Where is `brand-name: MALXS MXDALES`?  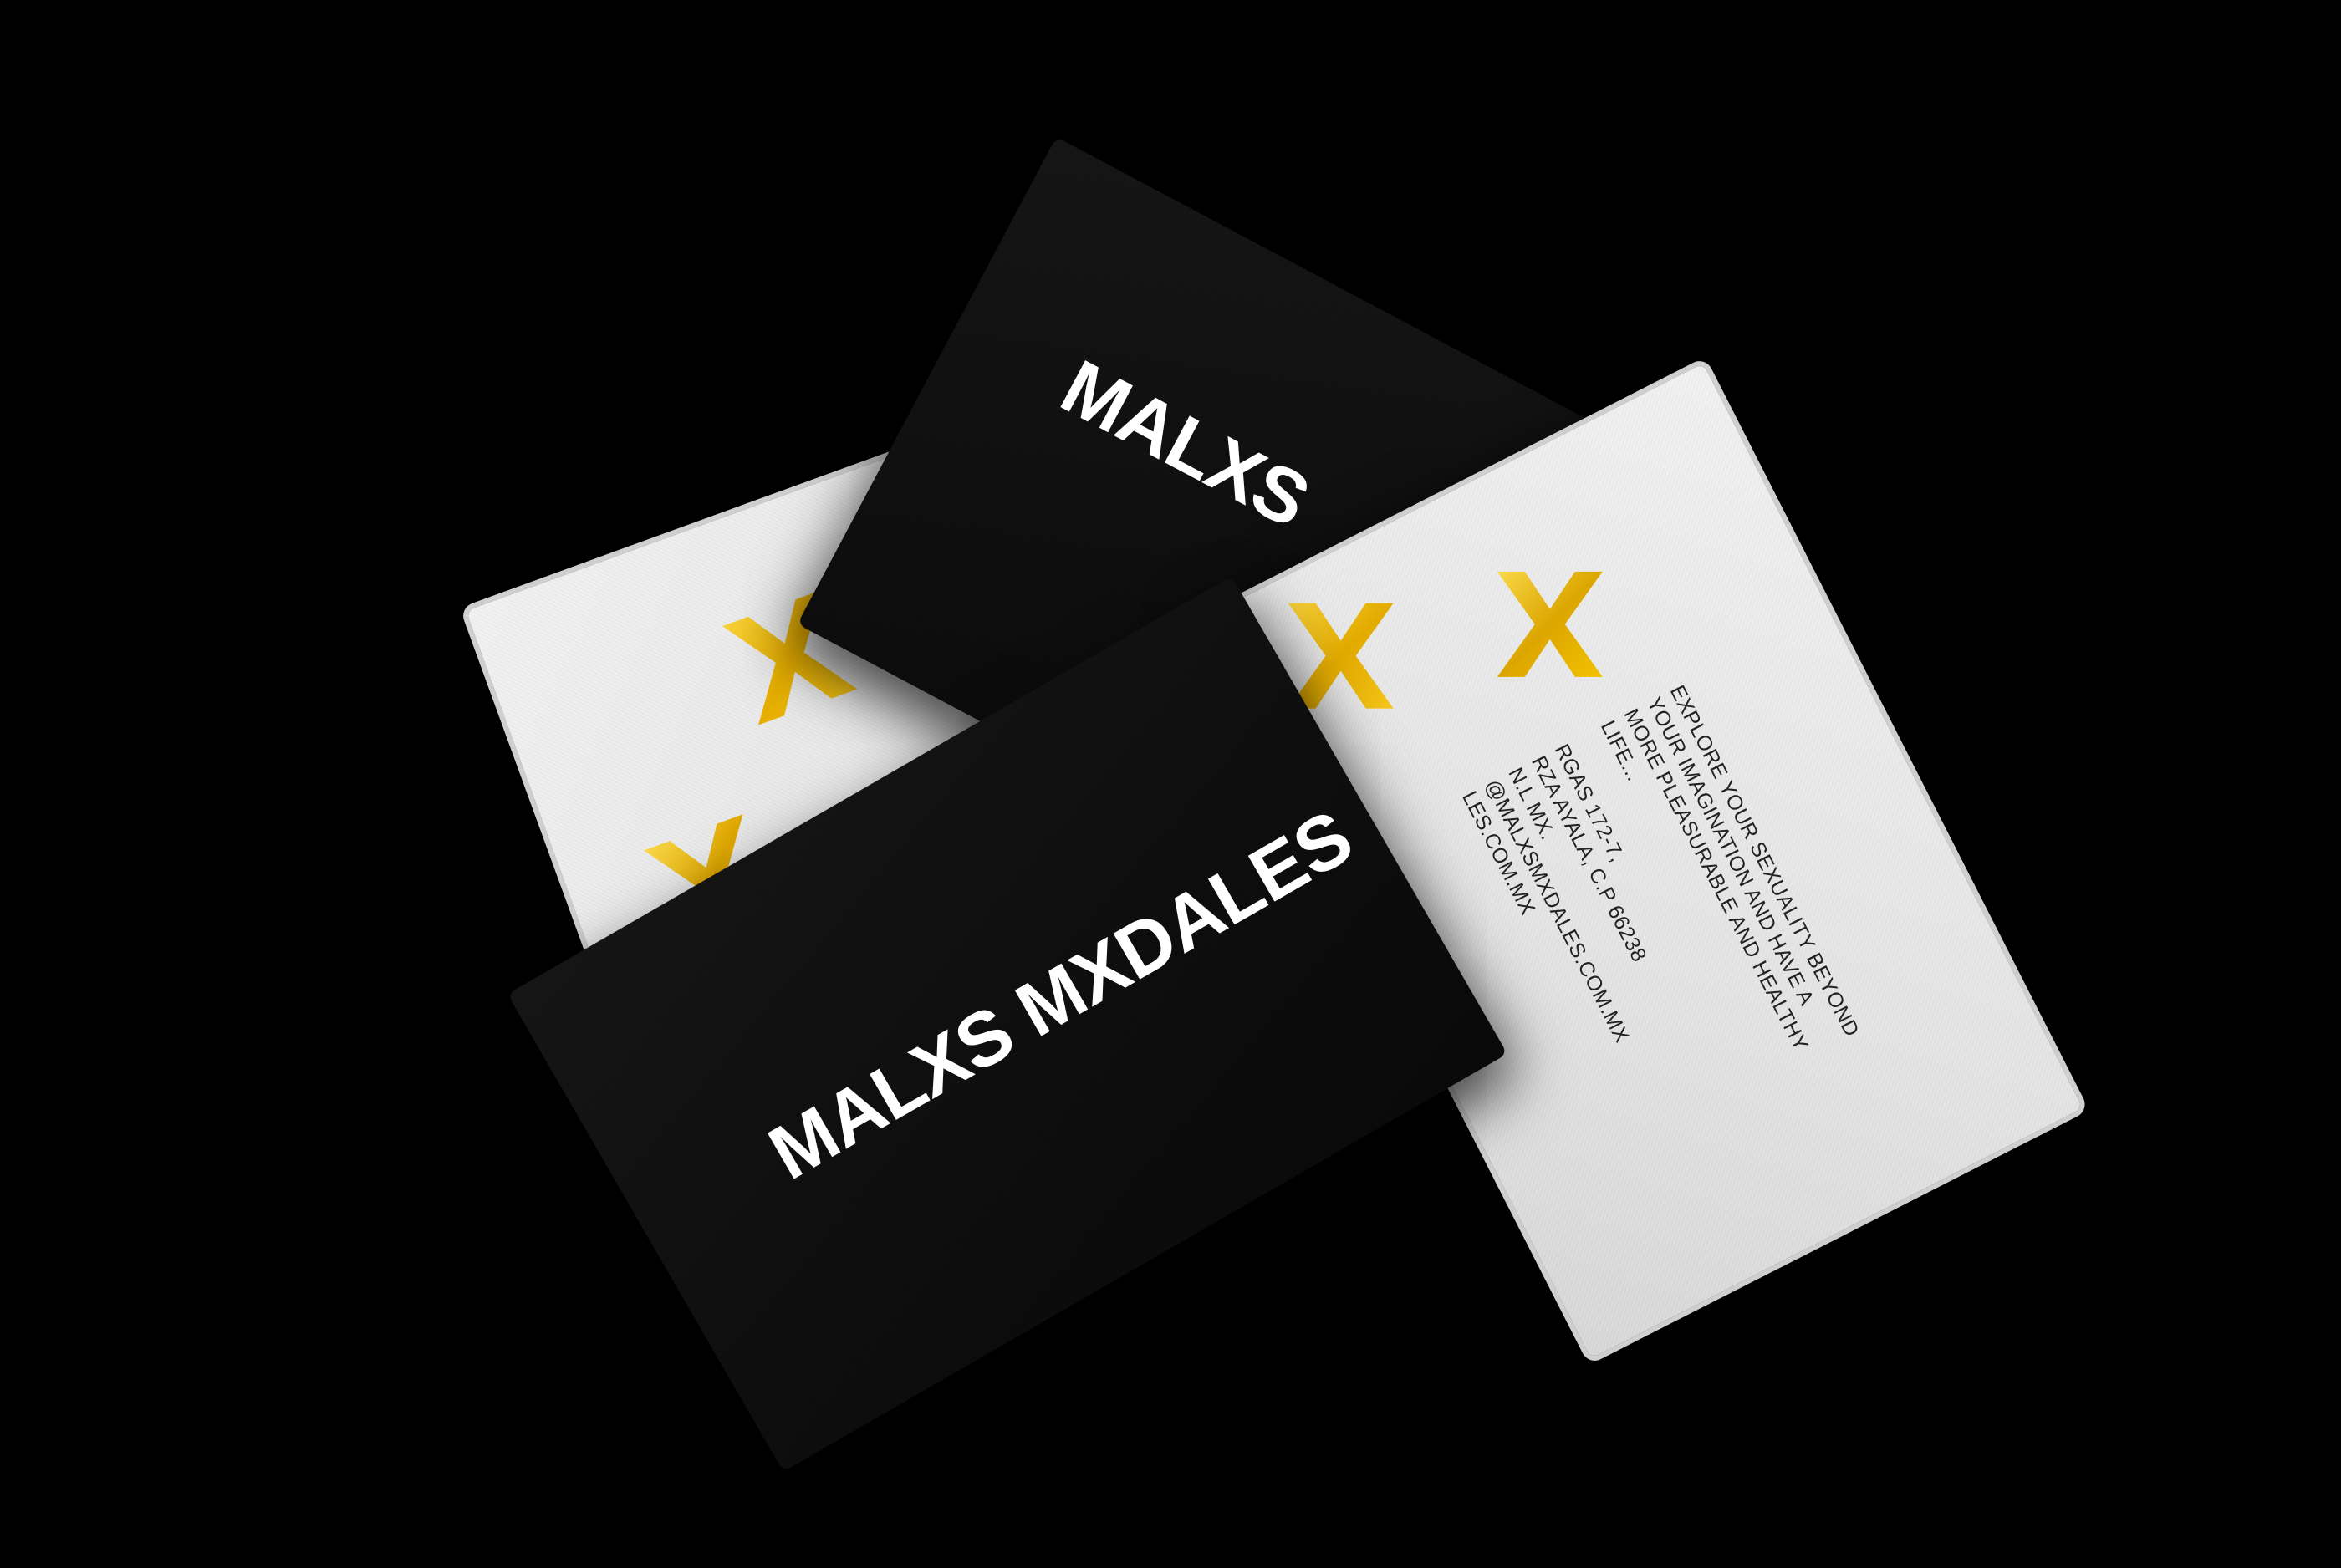
brand-name: MALXS MXDALES is located at coordinates (1060, 995).